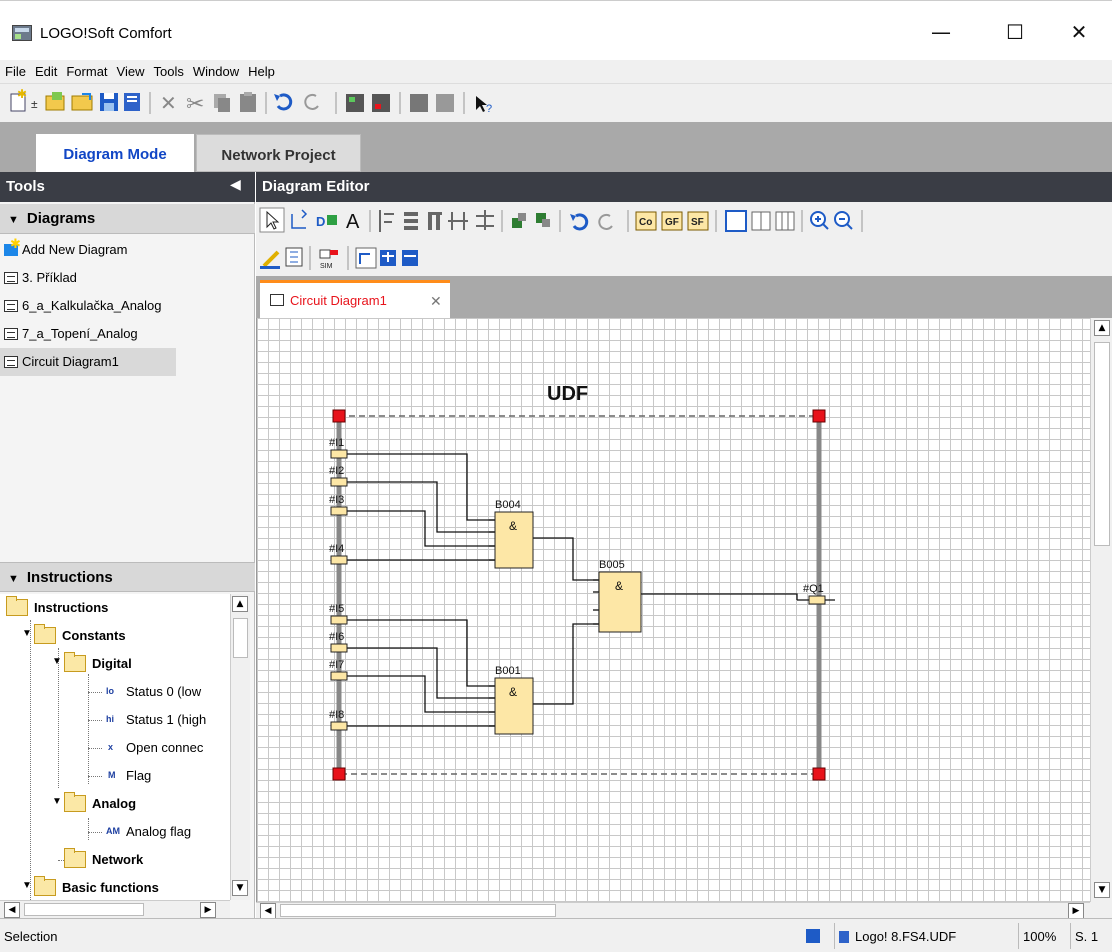  Describe the element at coordinates (115, 153) in the screenshot. I see `tab-diagram-mode: Diagram Mode` at that location.